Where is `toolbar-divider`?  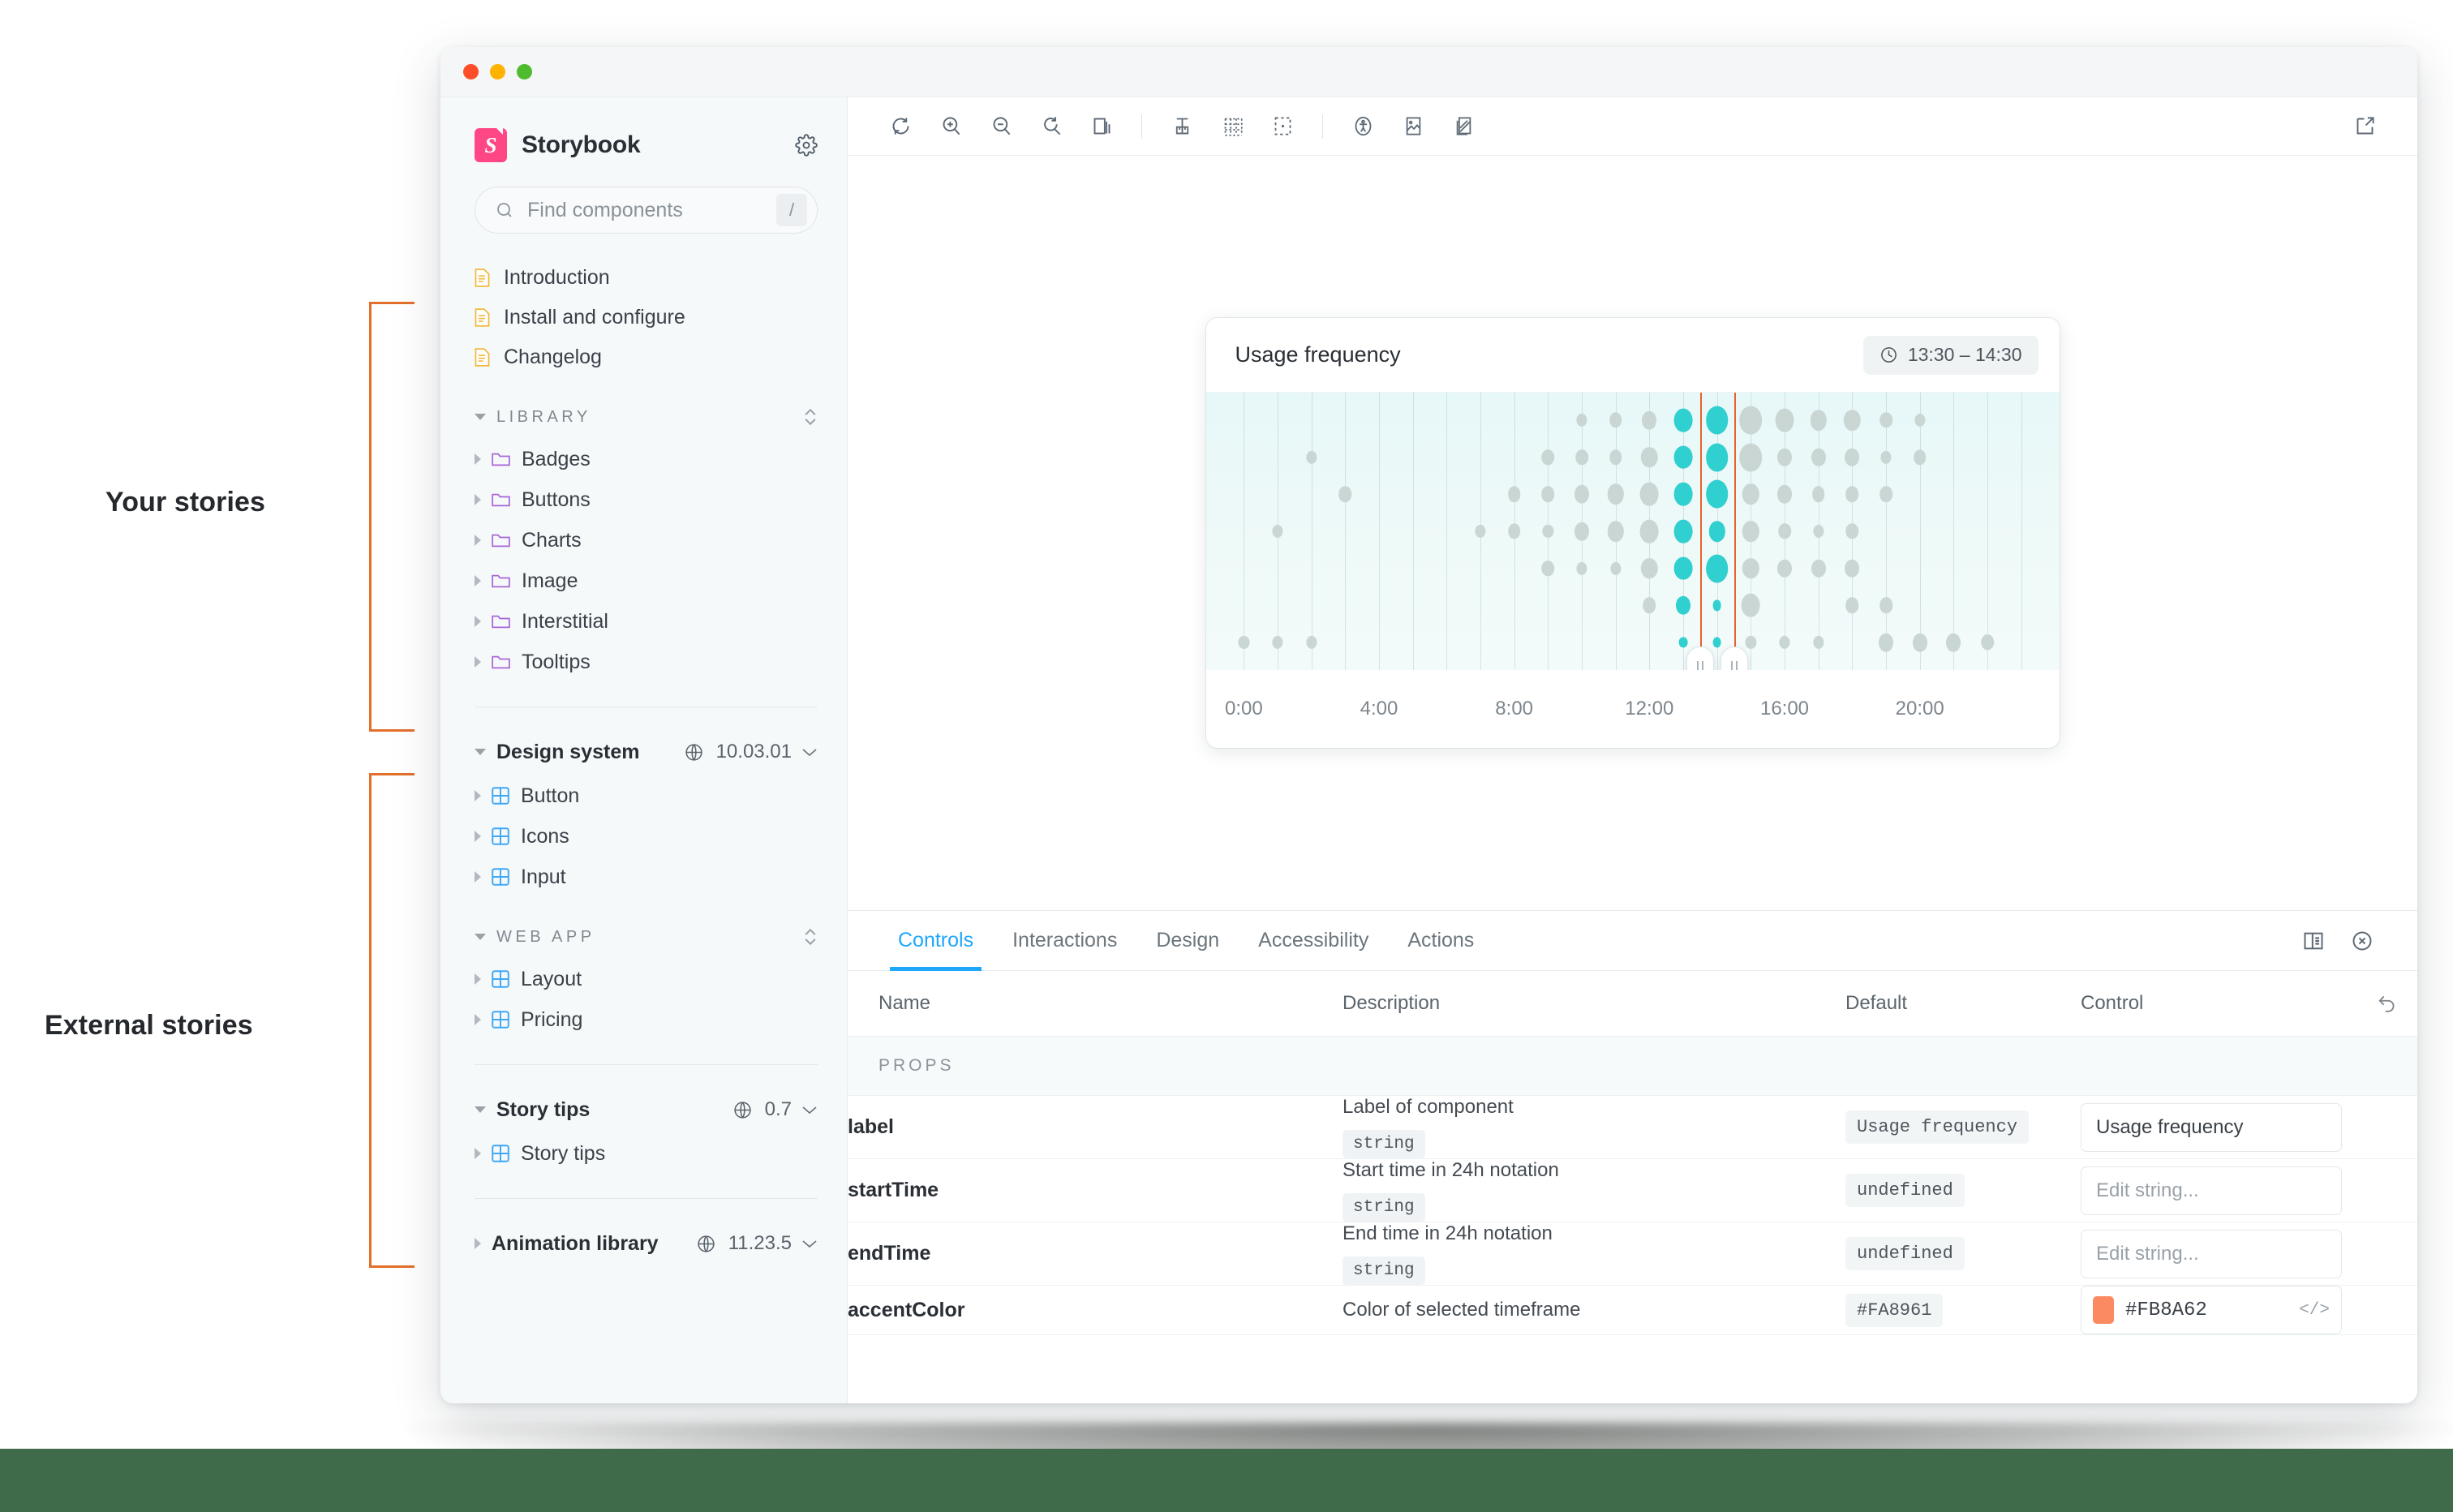 toolbar-divider is located at coordinates (1323, 126).